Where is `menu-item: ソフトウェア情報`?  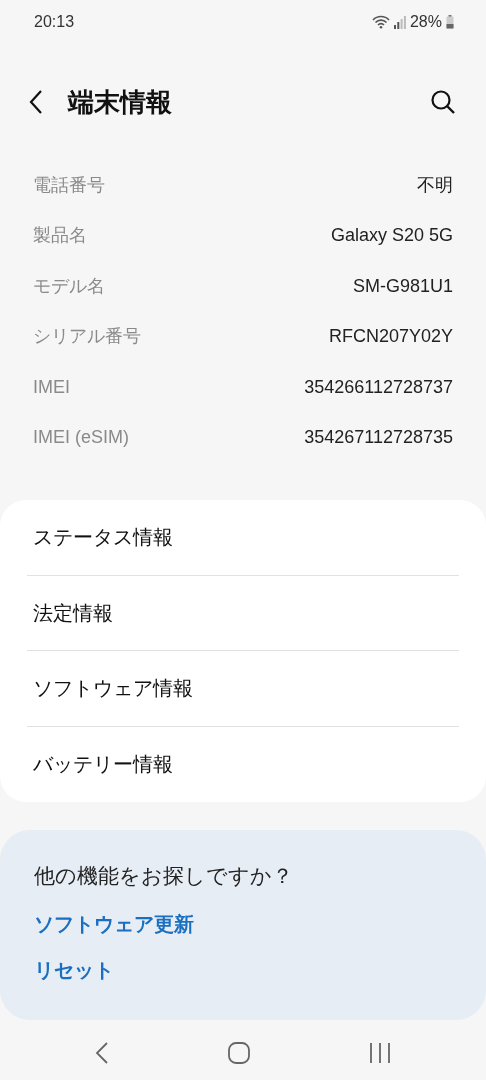
menu-item: ソフトウェア情報 is located at coordinates (243, 689).